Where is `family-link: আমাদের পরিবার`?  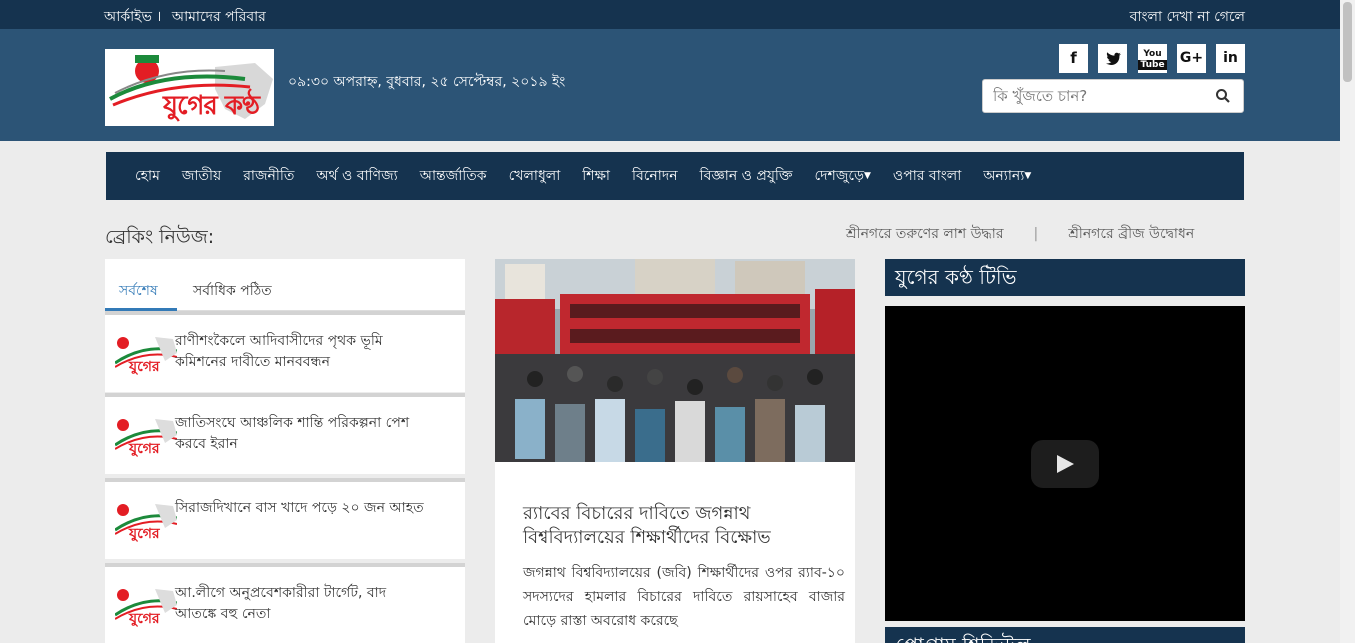 family-link: আমাদের পরিবার is located at coordinates (219, 17).